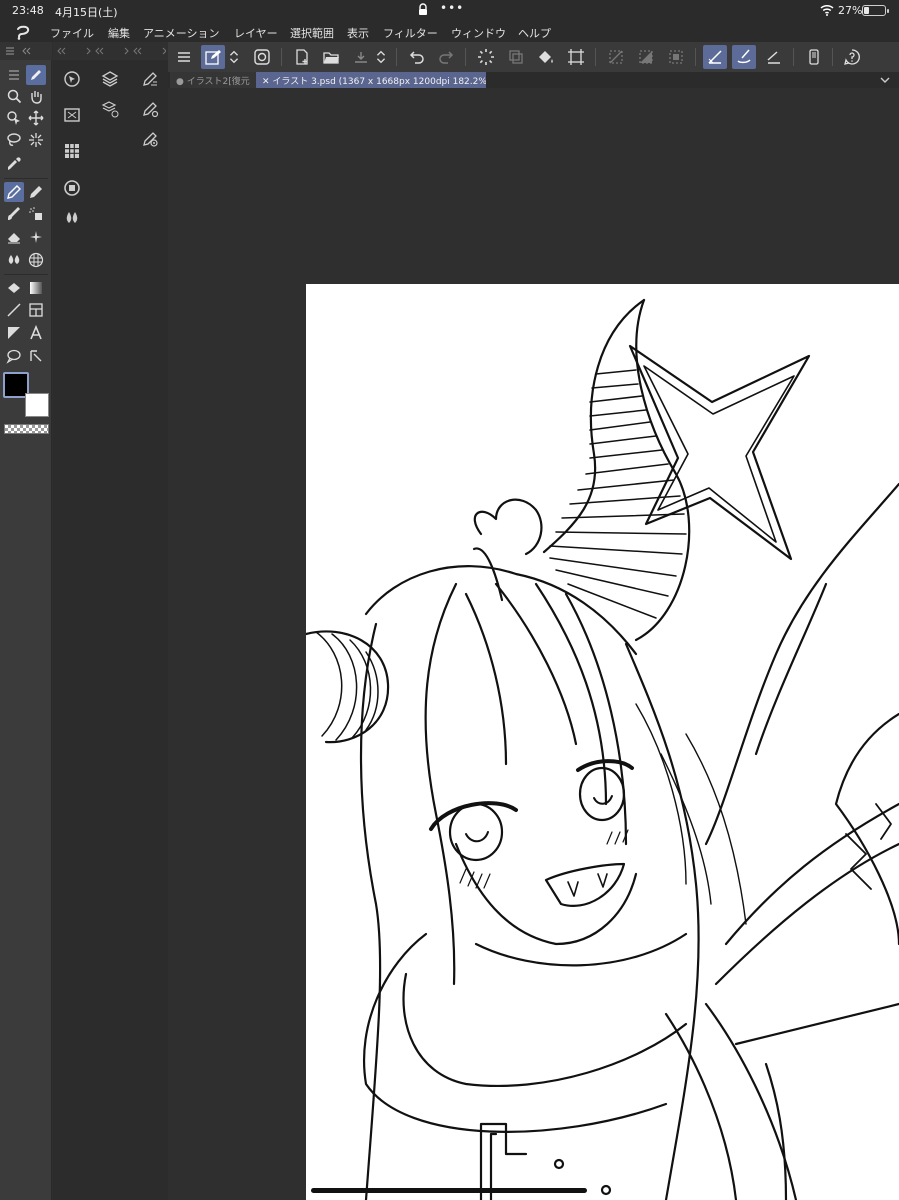  Describe the element at coordinates (452, 8) in the screenshot. I see `multitasking-dots: •••` at that location.